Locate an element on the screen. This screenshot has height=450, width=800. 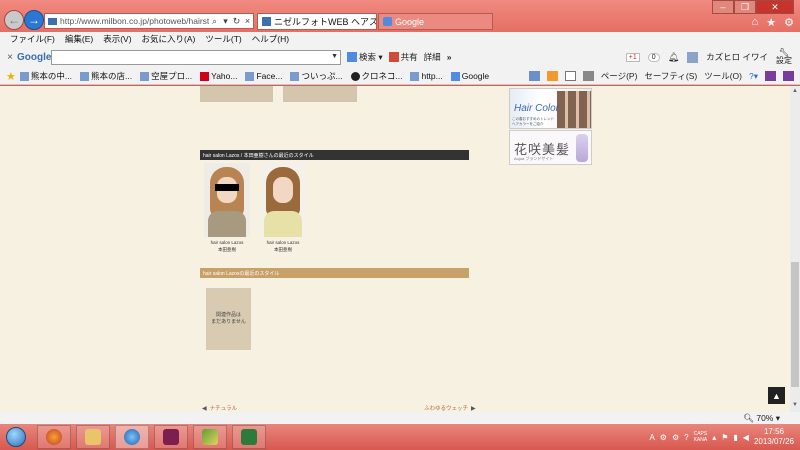
user-name: カズヒロ イワイ is located at coordinates (737, 57).